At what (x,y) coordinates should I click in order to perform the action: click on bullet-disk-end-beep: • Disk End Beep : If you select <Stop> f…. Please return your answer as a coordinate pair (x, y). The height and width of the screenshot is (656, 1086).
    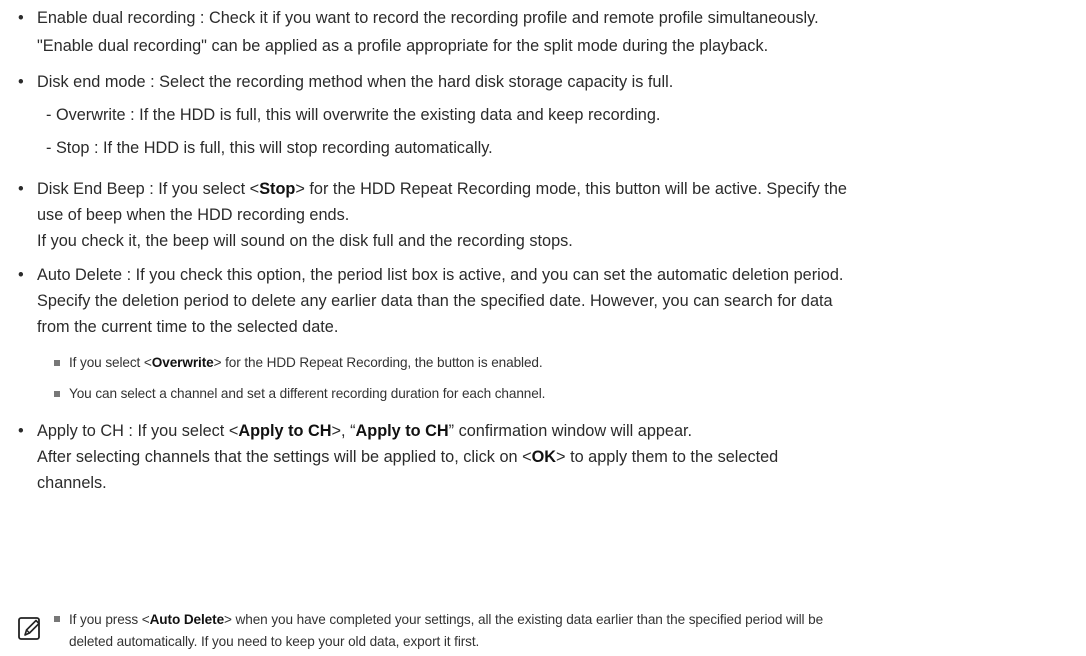
    Looking at the image, I should click on (432, 215).